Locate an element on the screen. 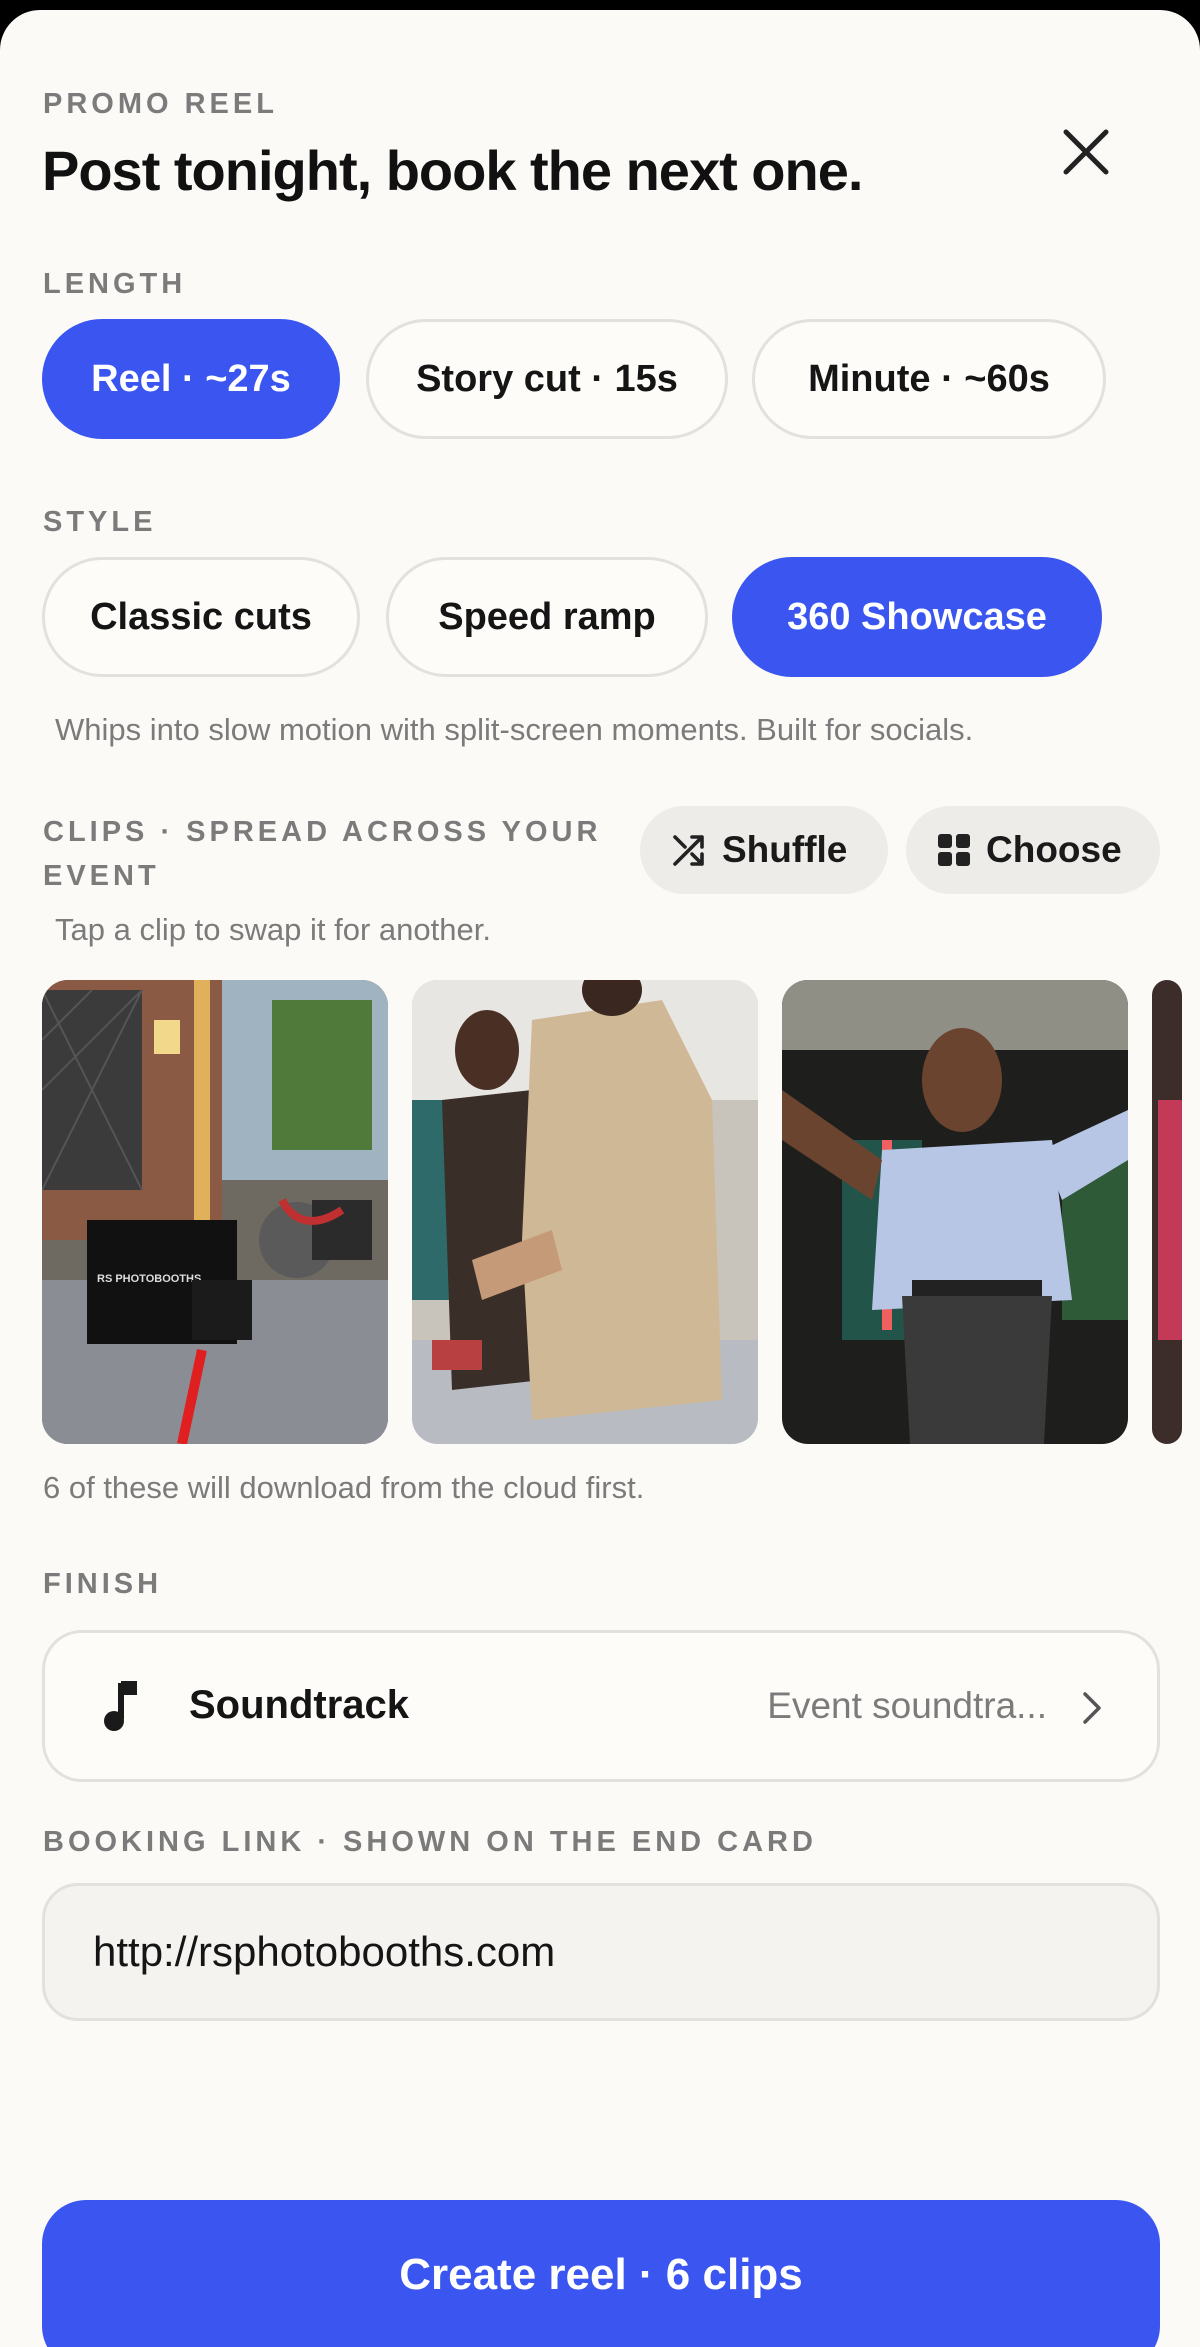 The image size is (1200, 2347). clip-thumbnail: RS PHOTOBOOTHS is located at coordinates (215, 1212).